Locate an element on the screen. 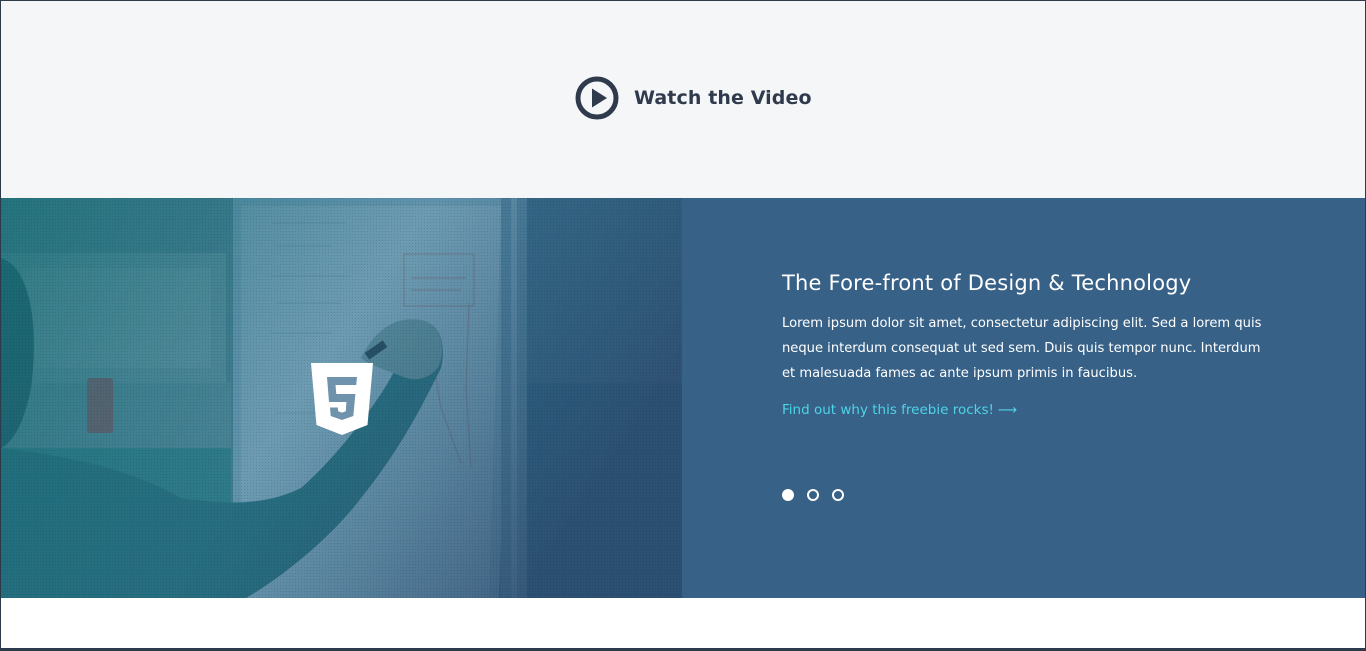  play-circle-icon is located at coordinates (597, 98).